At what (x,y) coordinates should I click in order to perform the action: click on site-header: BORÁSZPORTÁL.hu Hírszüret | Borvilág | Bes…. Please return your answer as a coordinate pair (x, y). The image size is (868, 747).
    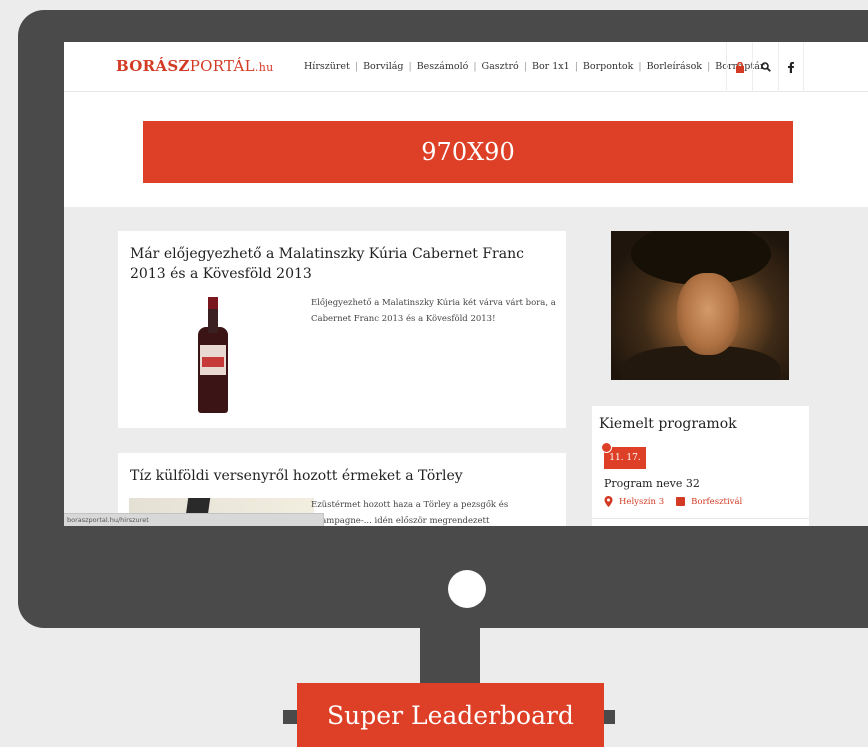
    Looking at the image, I should click on (466, 67).